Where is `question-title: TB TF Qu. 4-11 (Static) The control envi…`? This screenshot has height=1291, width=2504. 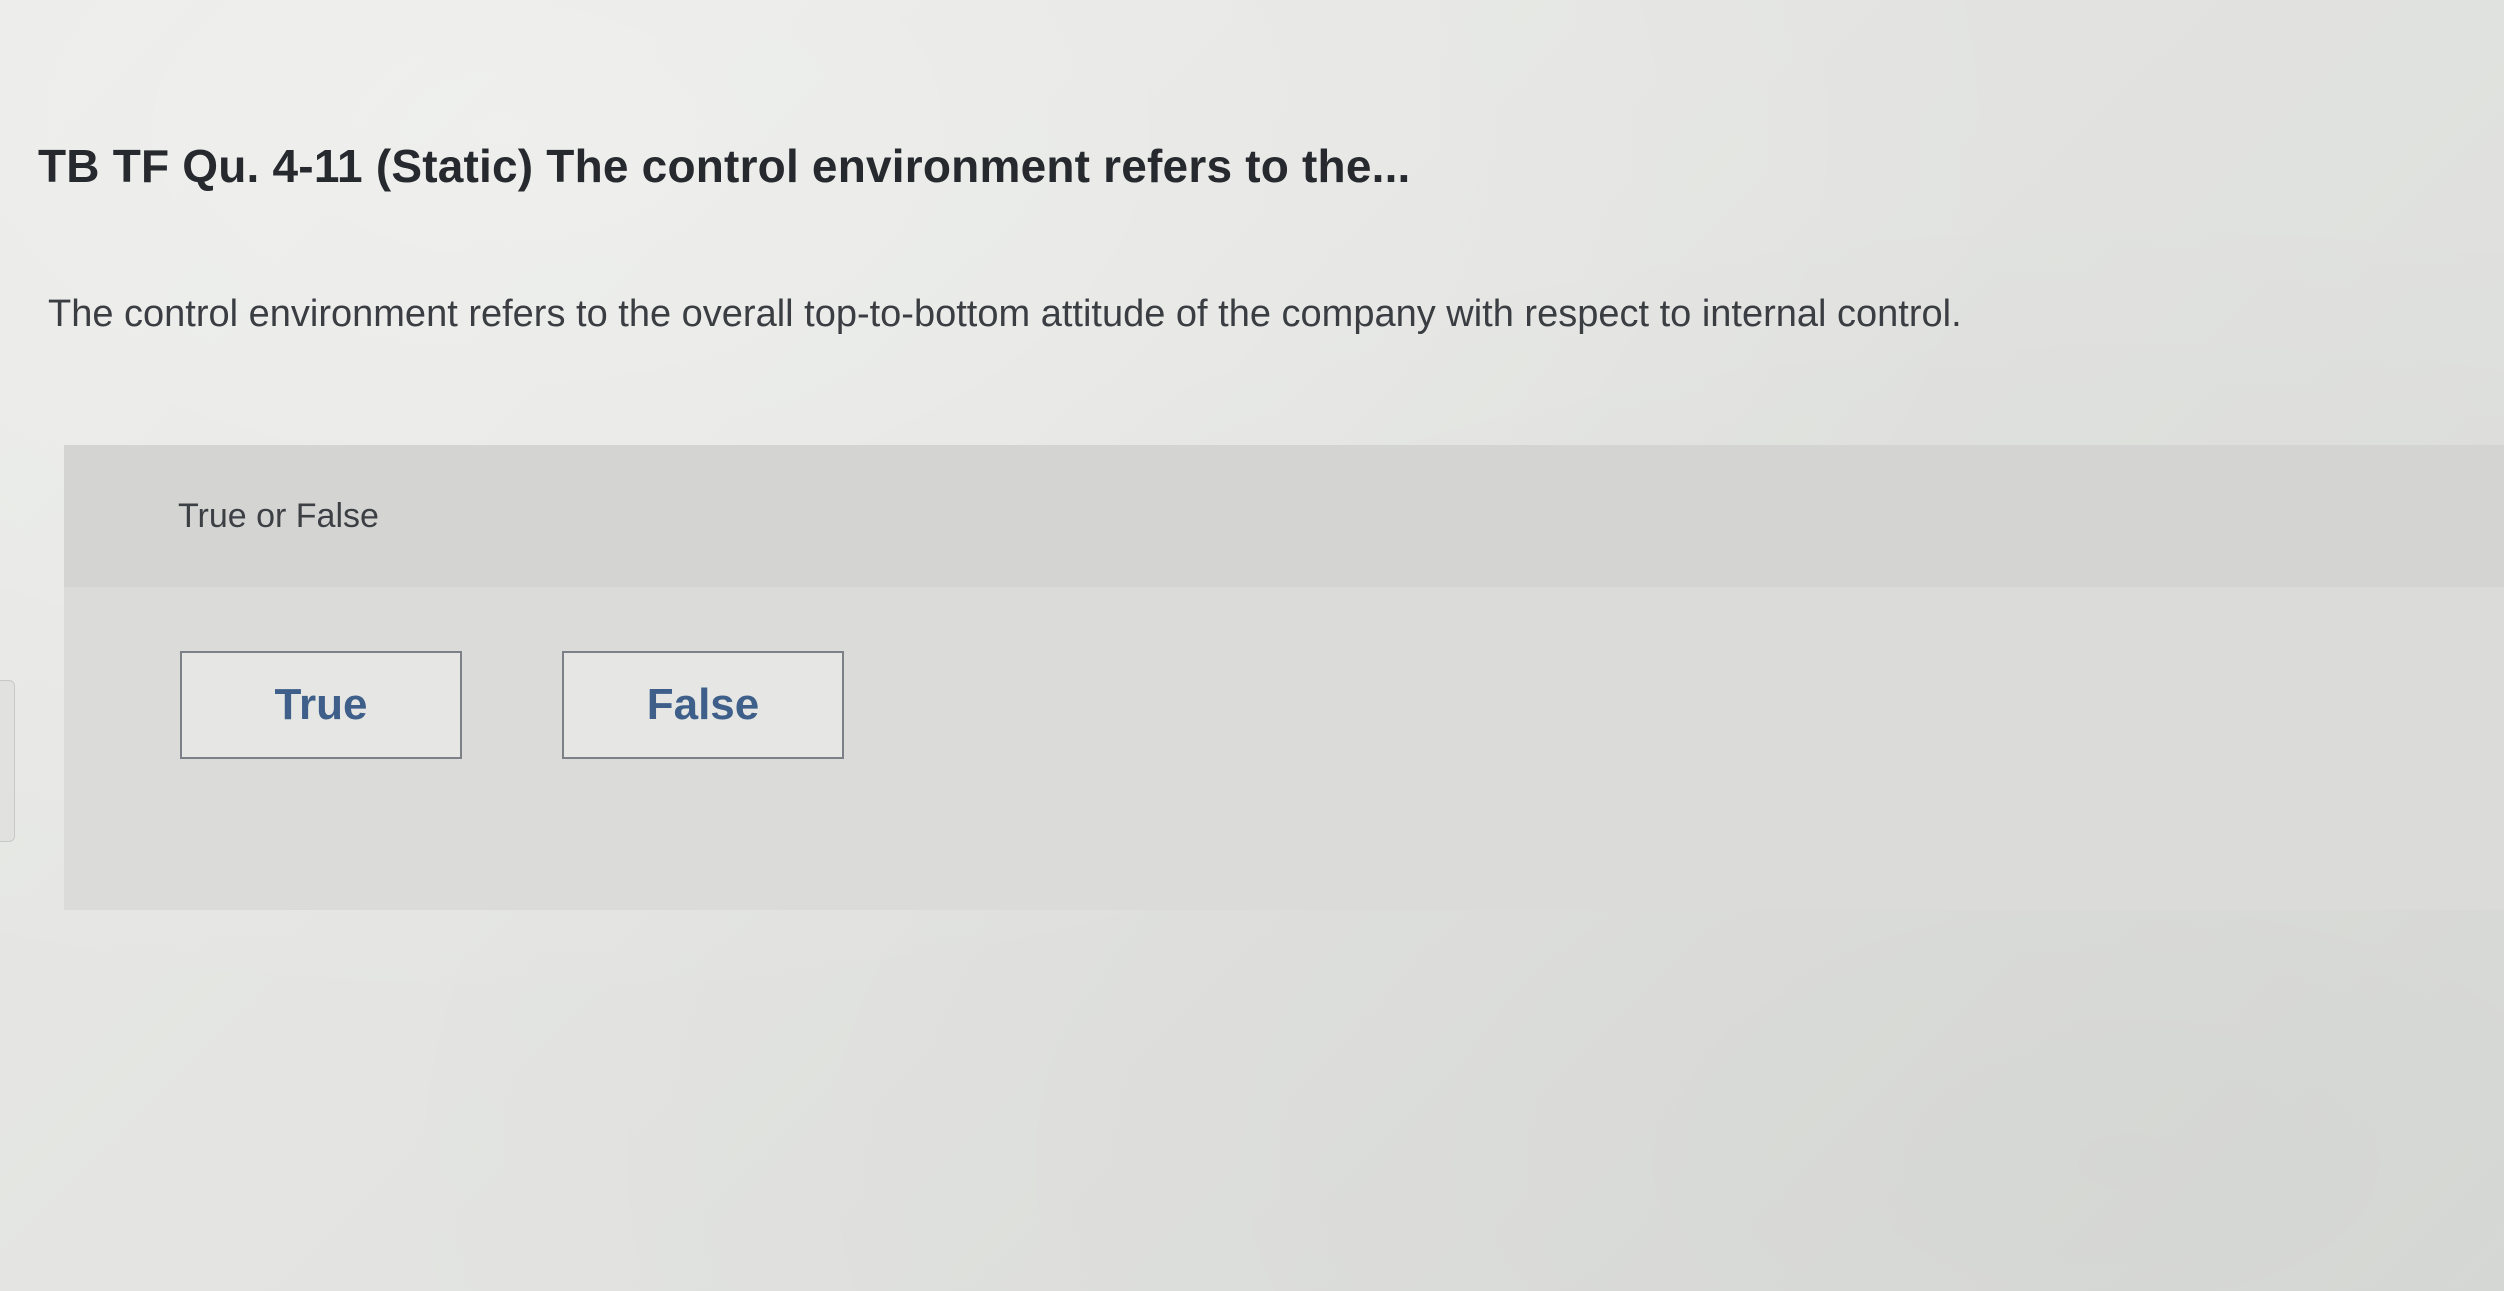 question-title: TB TF Qu. 4-11 (Static) The control envi… is located at coordinates (724, 165).